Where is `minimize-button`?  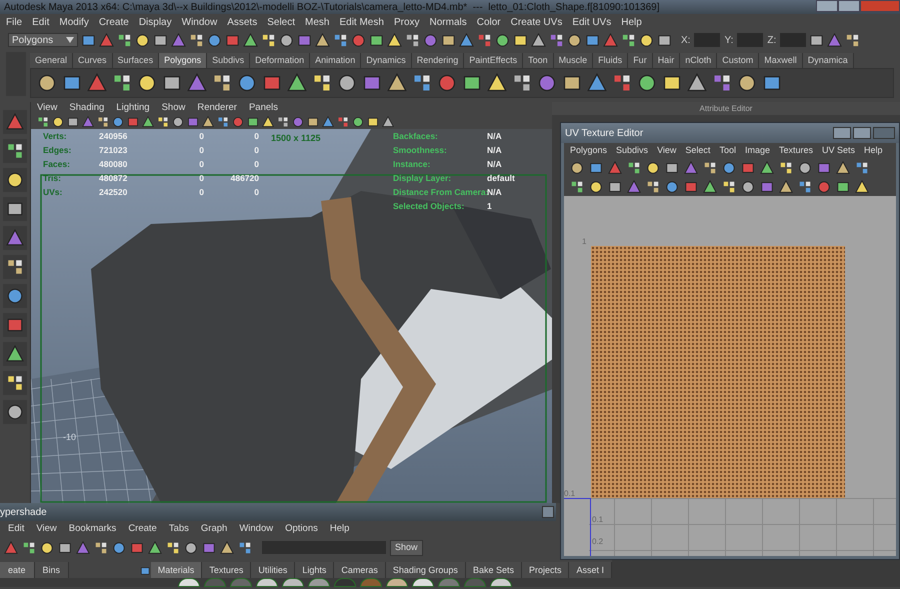
minimize-button is located at coordinates (827, 6).